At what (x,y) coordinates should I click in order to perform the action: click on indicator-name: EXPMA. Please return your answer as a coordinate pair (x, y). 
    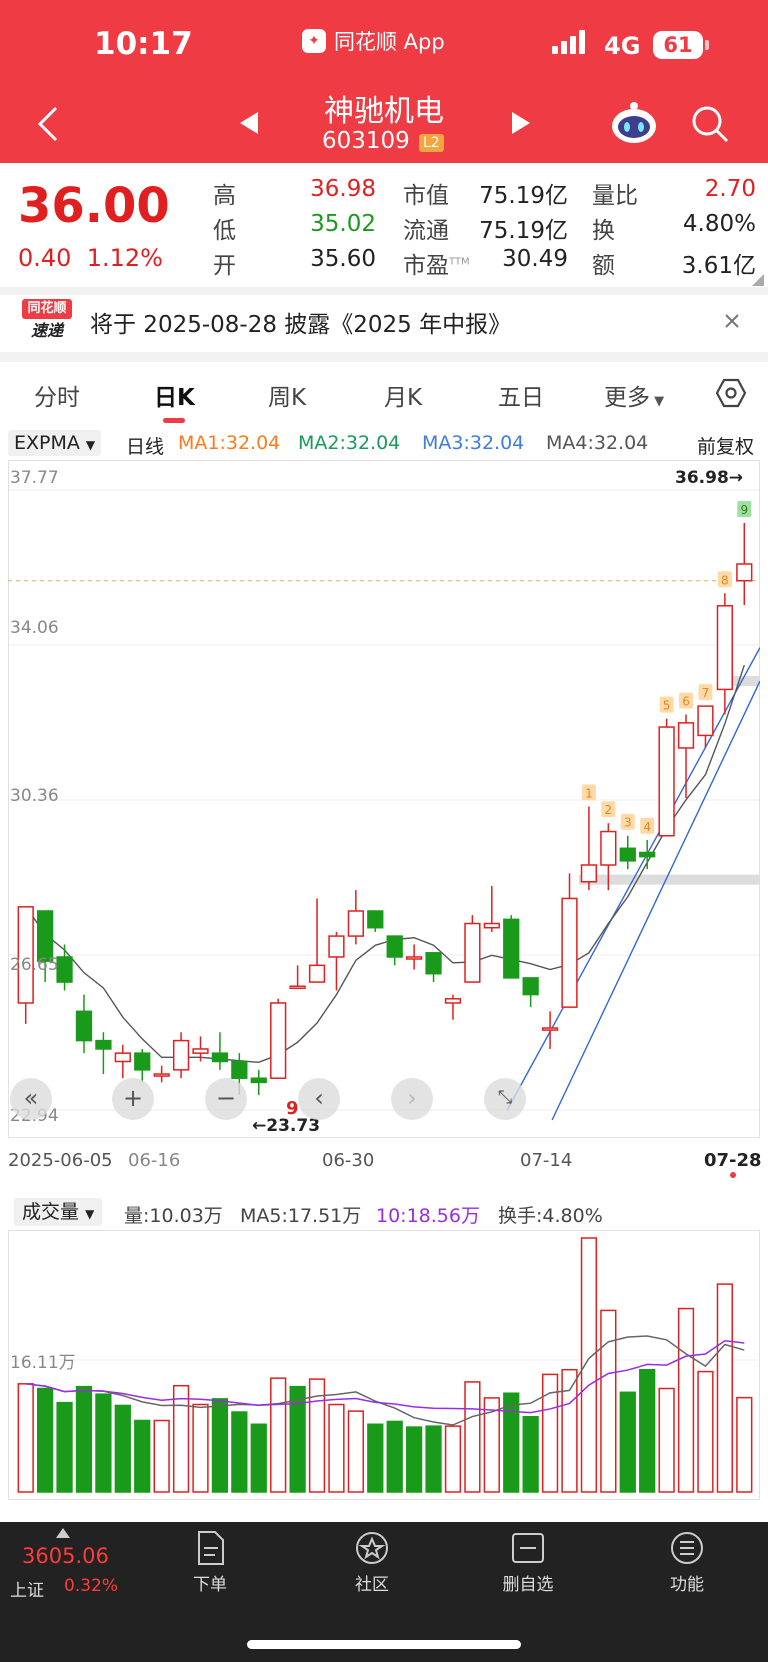
    Looking at the image, I should click on (47, 443).